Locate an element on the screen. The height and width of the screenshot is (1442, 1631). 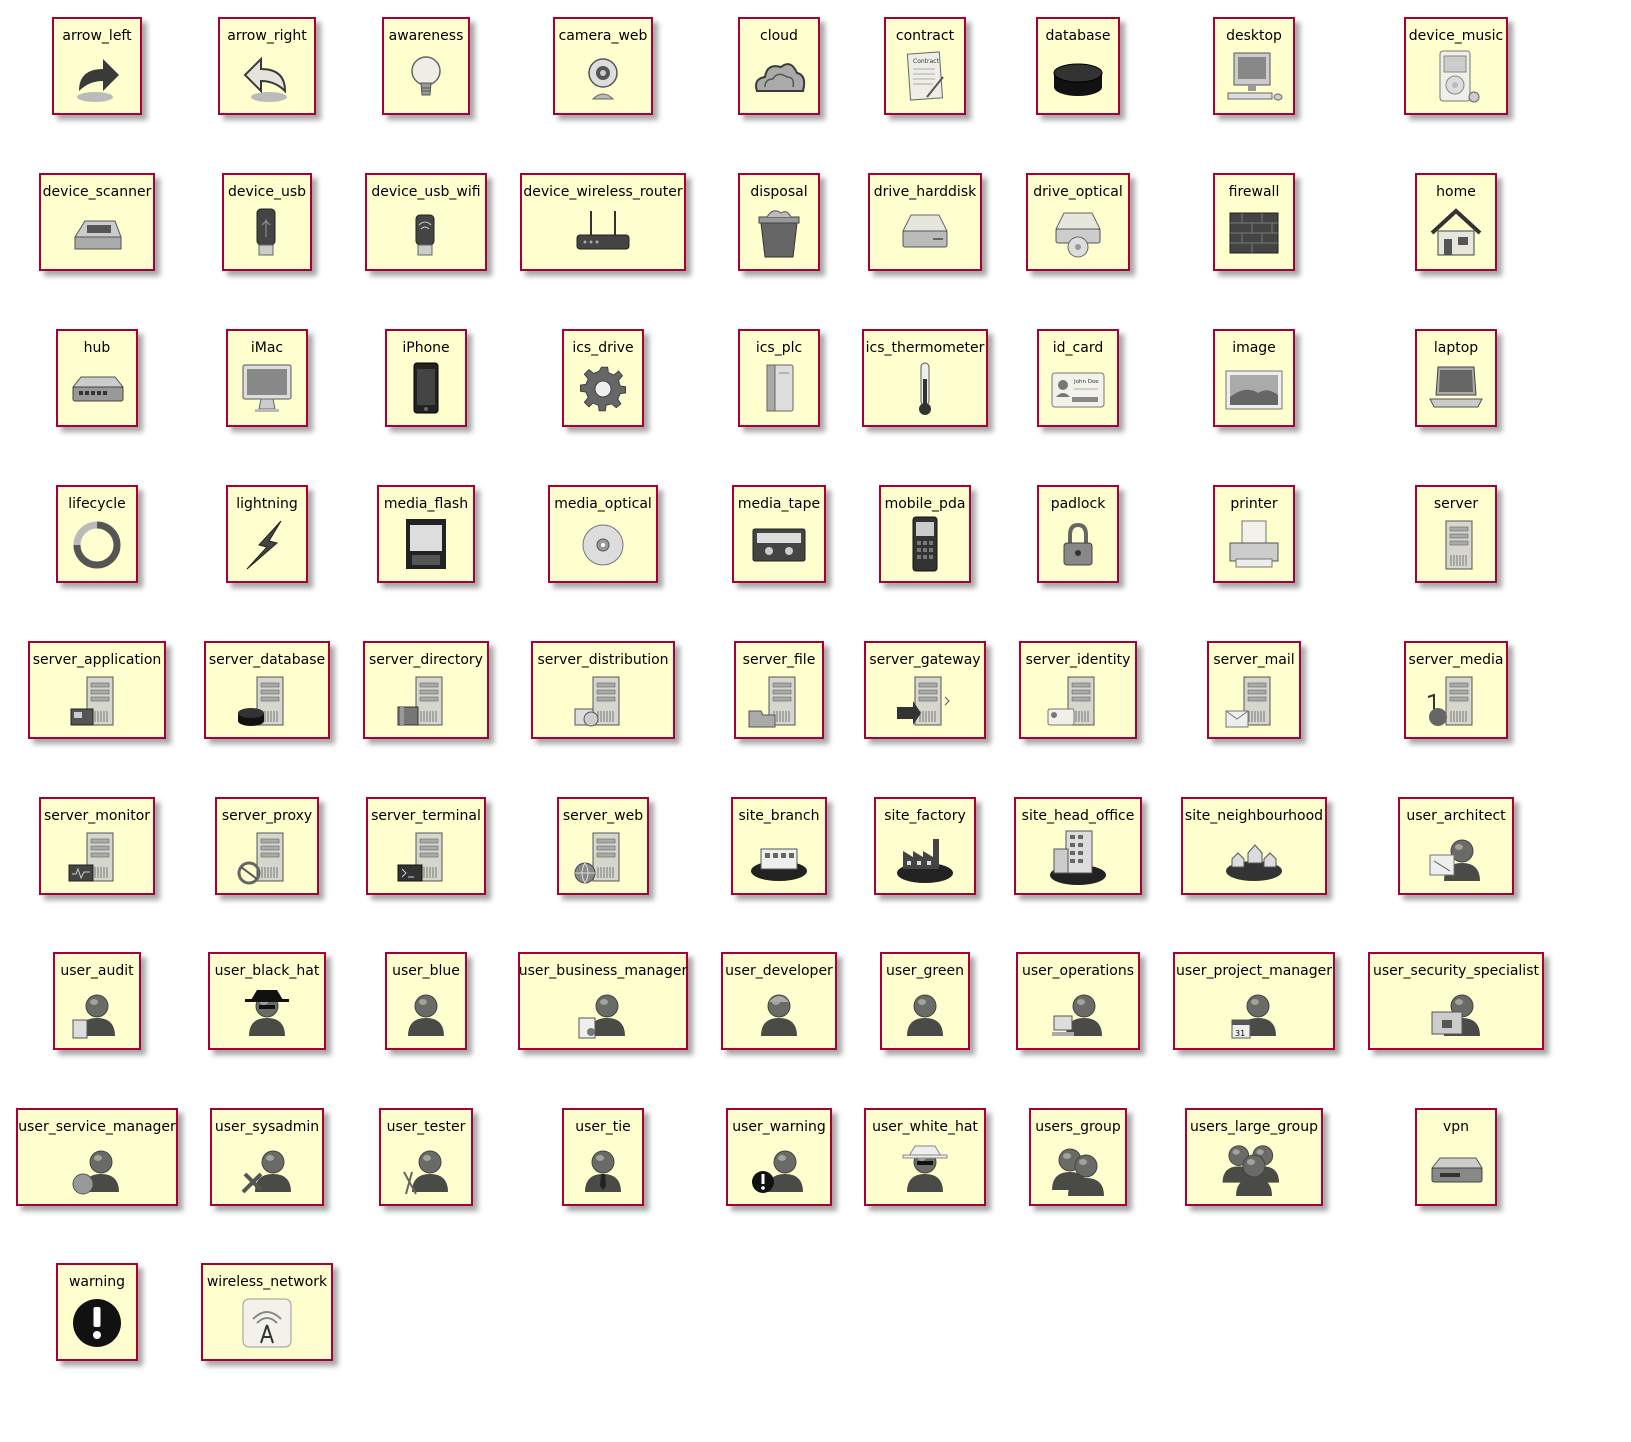
node-user-black-hat: user_black_hat is located at coordinates (267, 1001).